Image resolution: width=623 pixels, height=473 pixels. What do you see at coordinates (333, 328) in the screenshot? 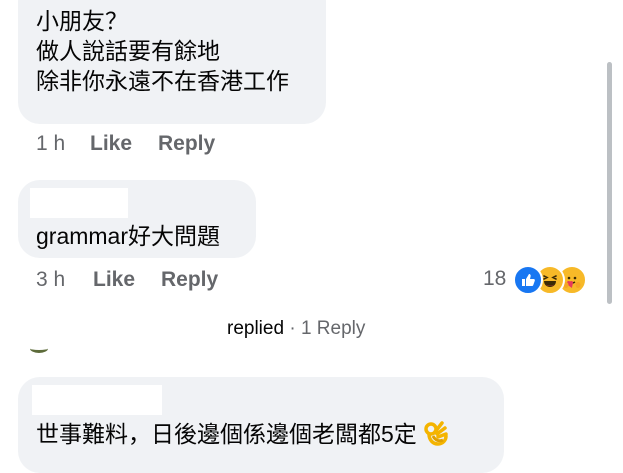
I see `reply-count-label: 1 Reply` at bounding box center [333, 328].